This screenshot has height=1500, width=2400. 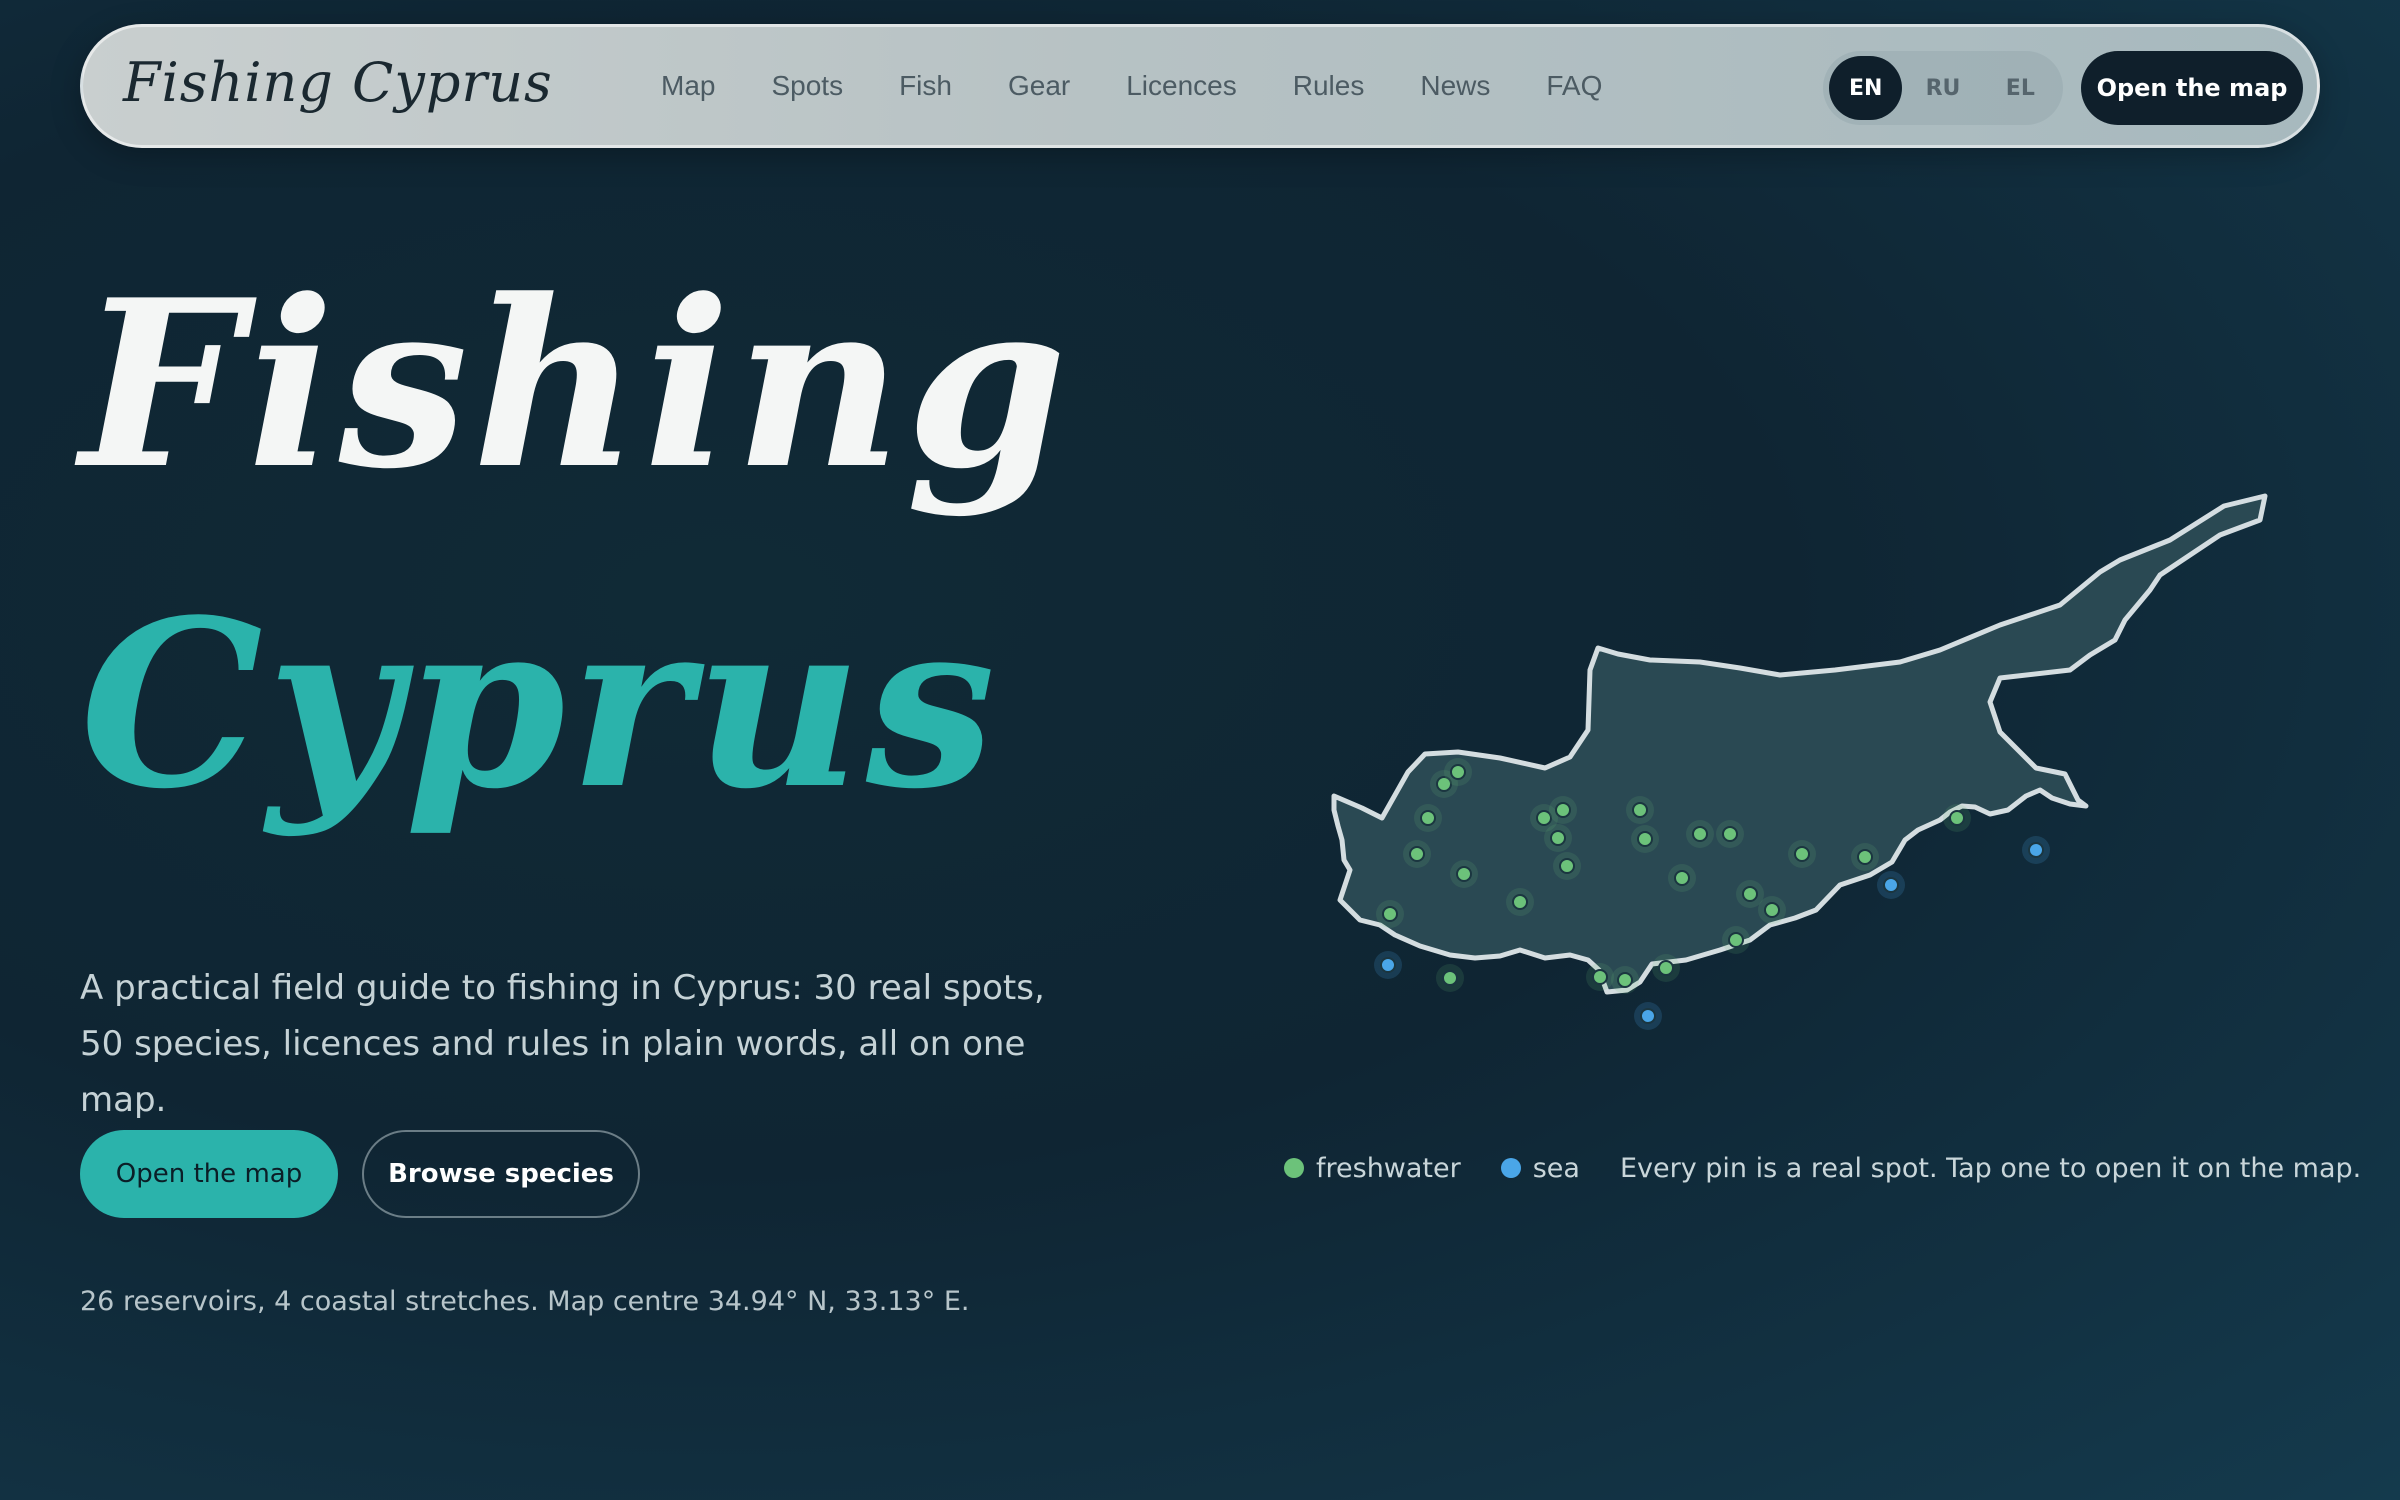 I want to click on language-switcher: EN RU EL, so click(x=1943, y=88).